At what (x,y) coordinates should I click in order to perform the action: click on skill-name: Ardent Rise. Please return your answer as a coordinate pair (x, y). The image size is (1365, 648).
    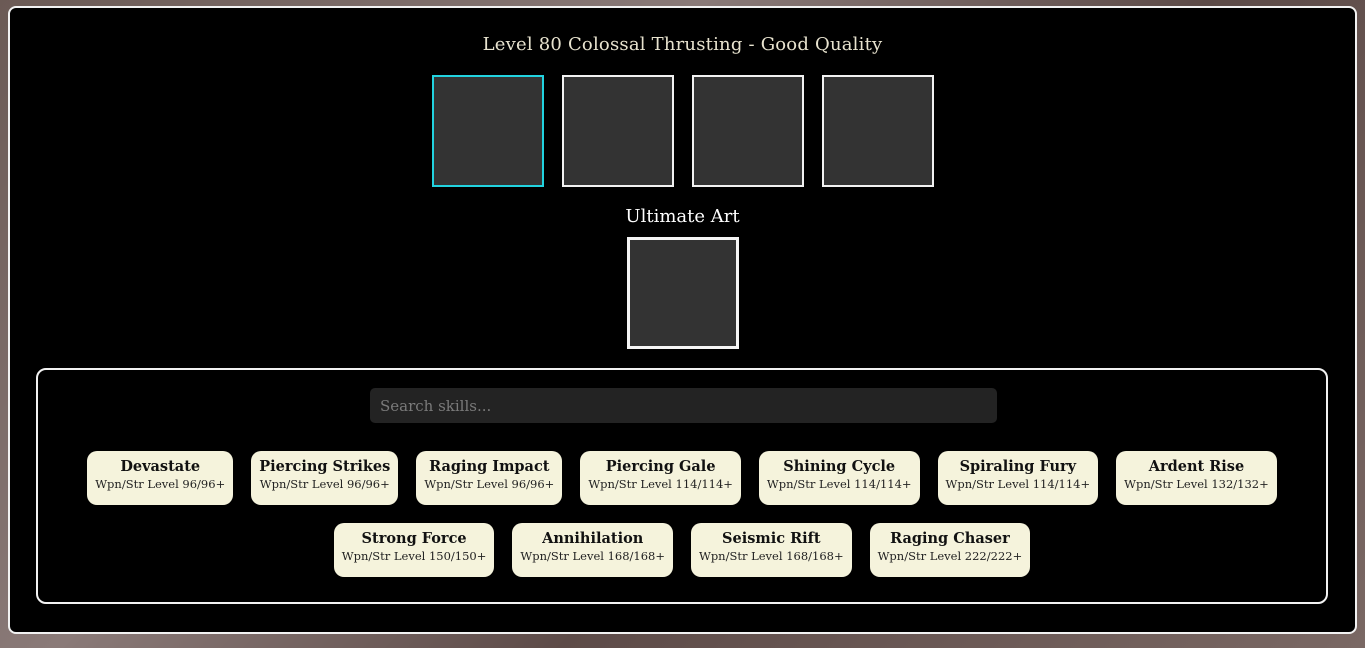
    Looking at the image, I should click on (1196, 466).